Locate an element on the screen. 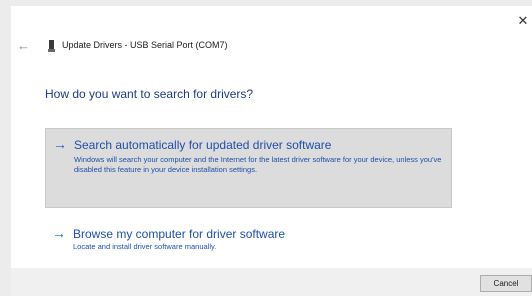 The image size is (532, 296). close-button: ✕ is located at coordinates (523, 21).